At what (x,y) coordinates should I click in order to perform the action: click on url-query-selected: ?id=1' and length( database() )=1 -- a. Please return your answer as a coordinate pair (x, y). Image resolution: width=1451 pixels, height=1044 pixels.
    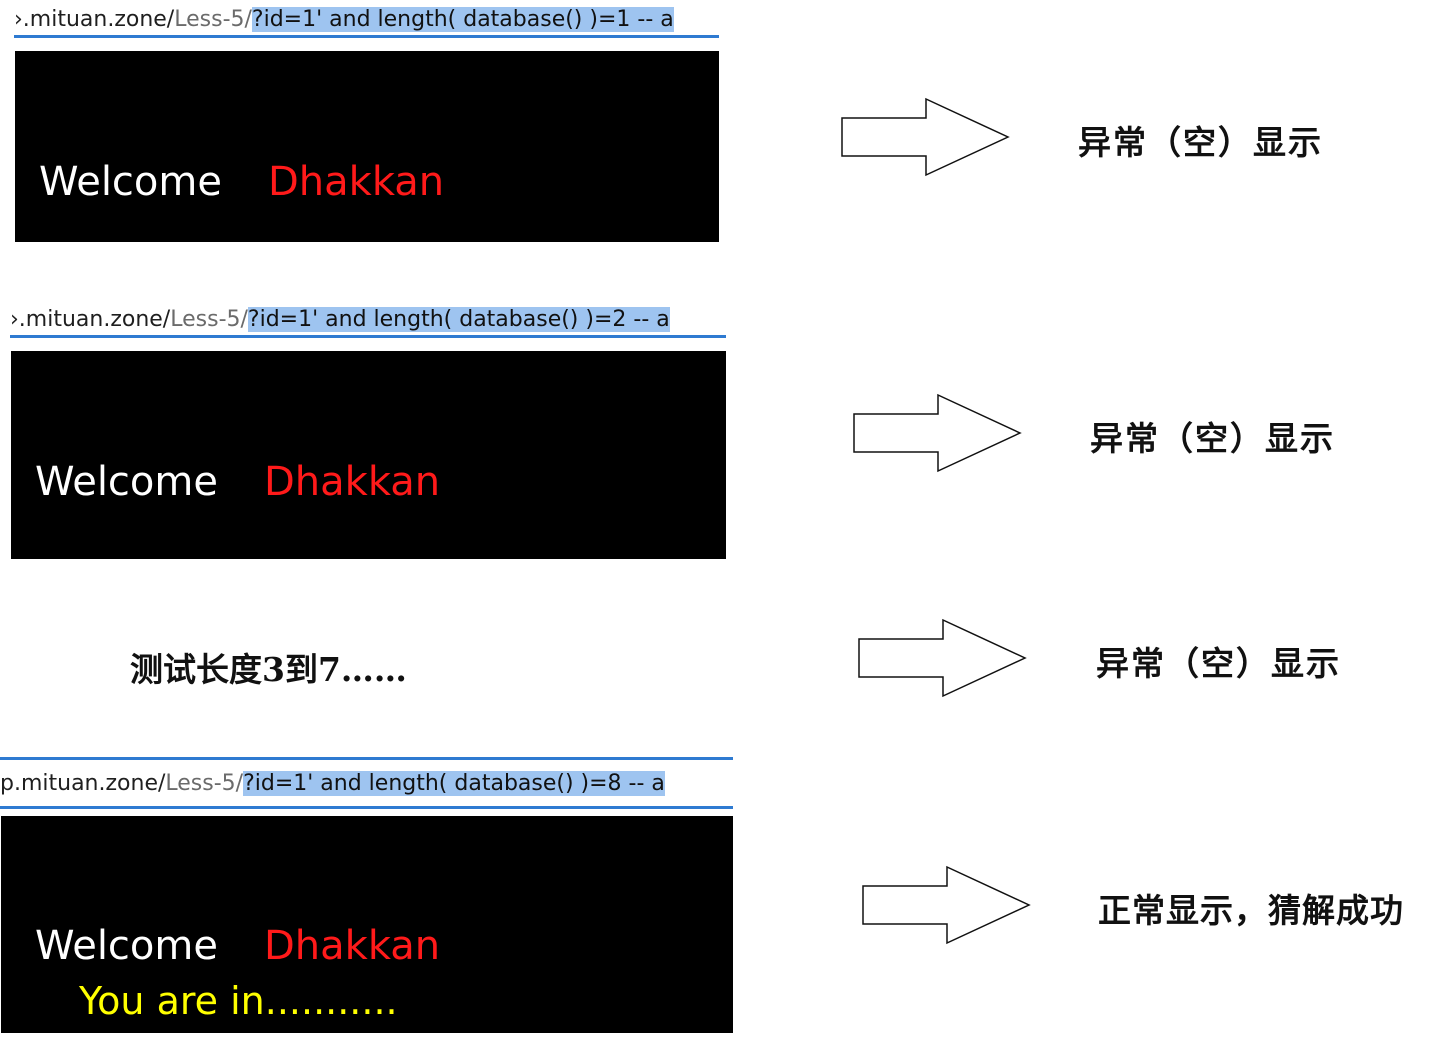
    Looking at the image, I should click on (462, 19).